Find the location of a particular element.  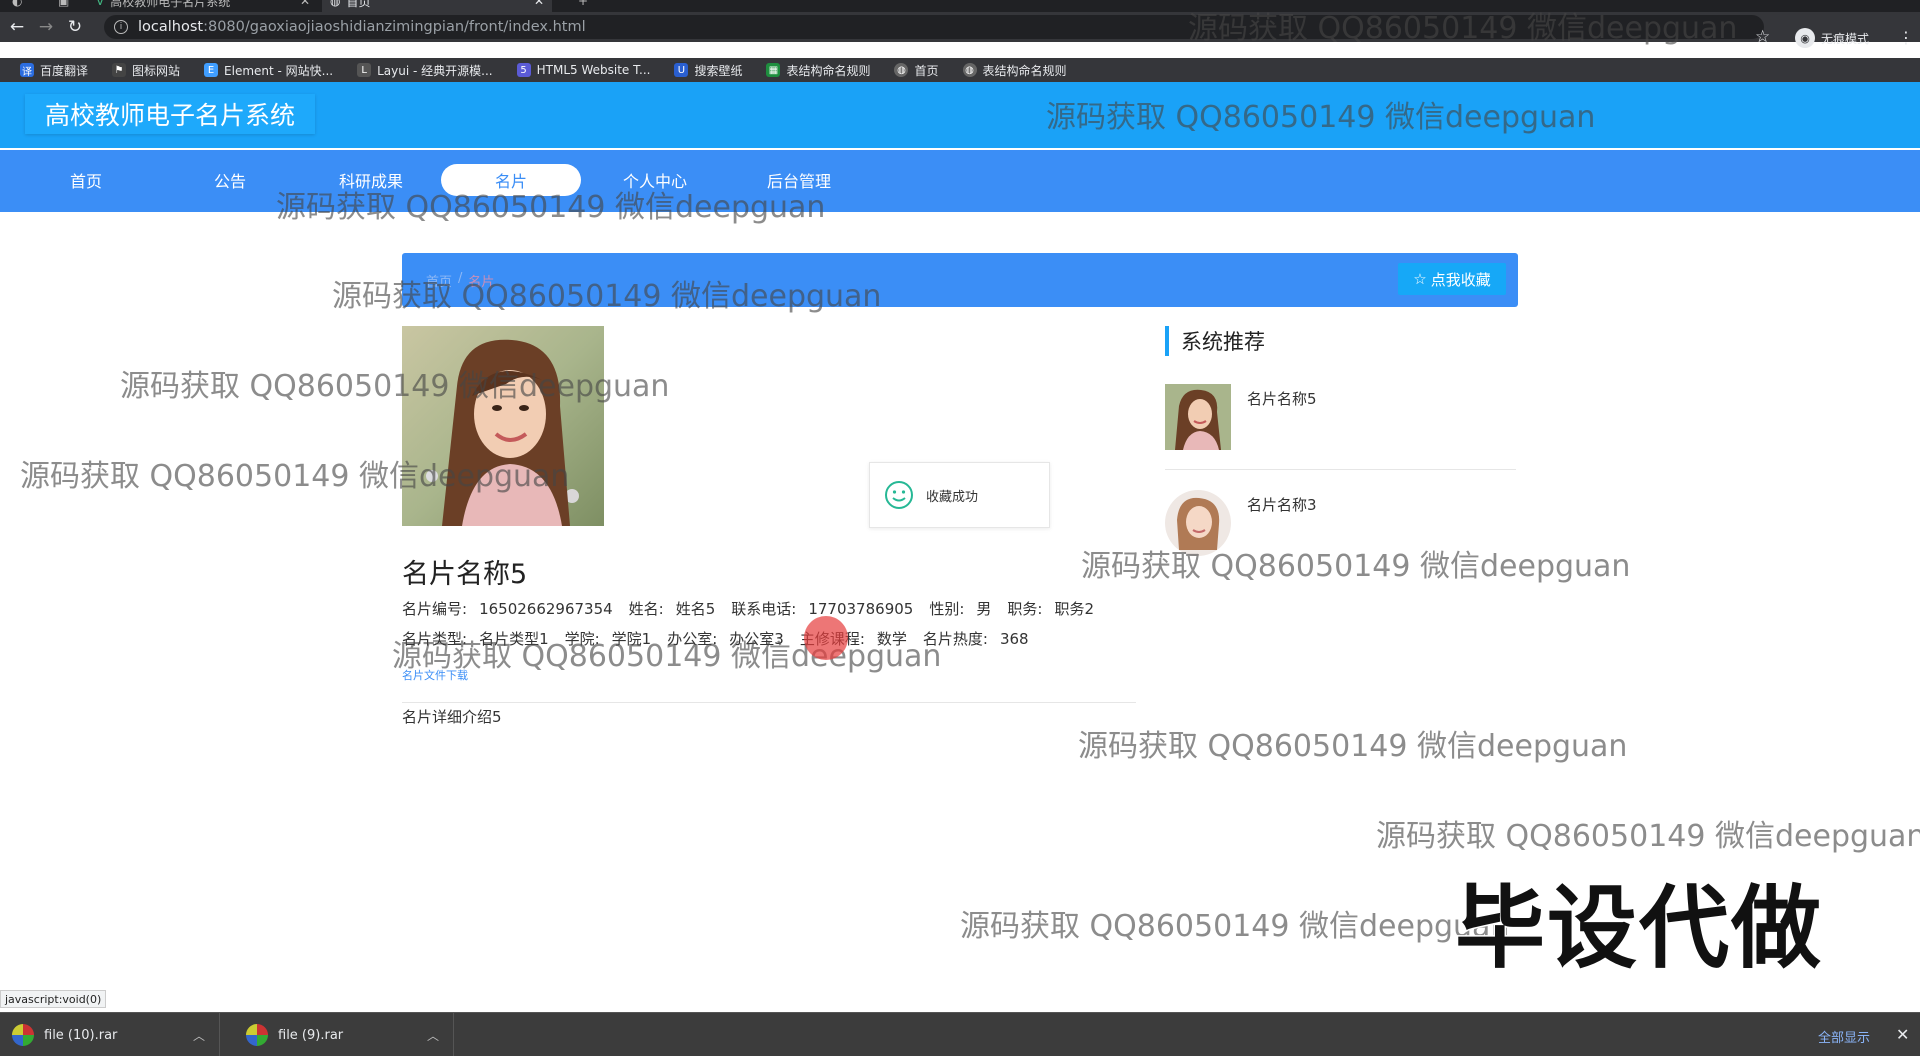

meta-position: 职务: 职务2 is located at coordinates (1050, 608).